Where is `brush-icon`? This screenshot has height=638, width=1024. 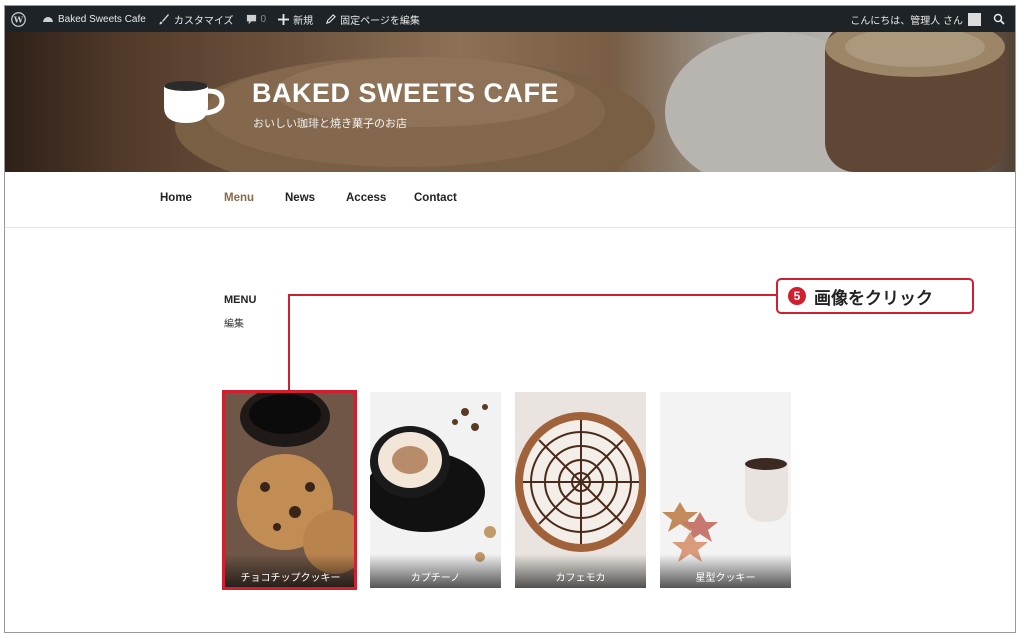
brush-icon is located at coordinates (163, 19).